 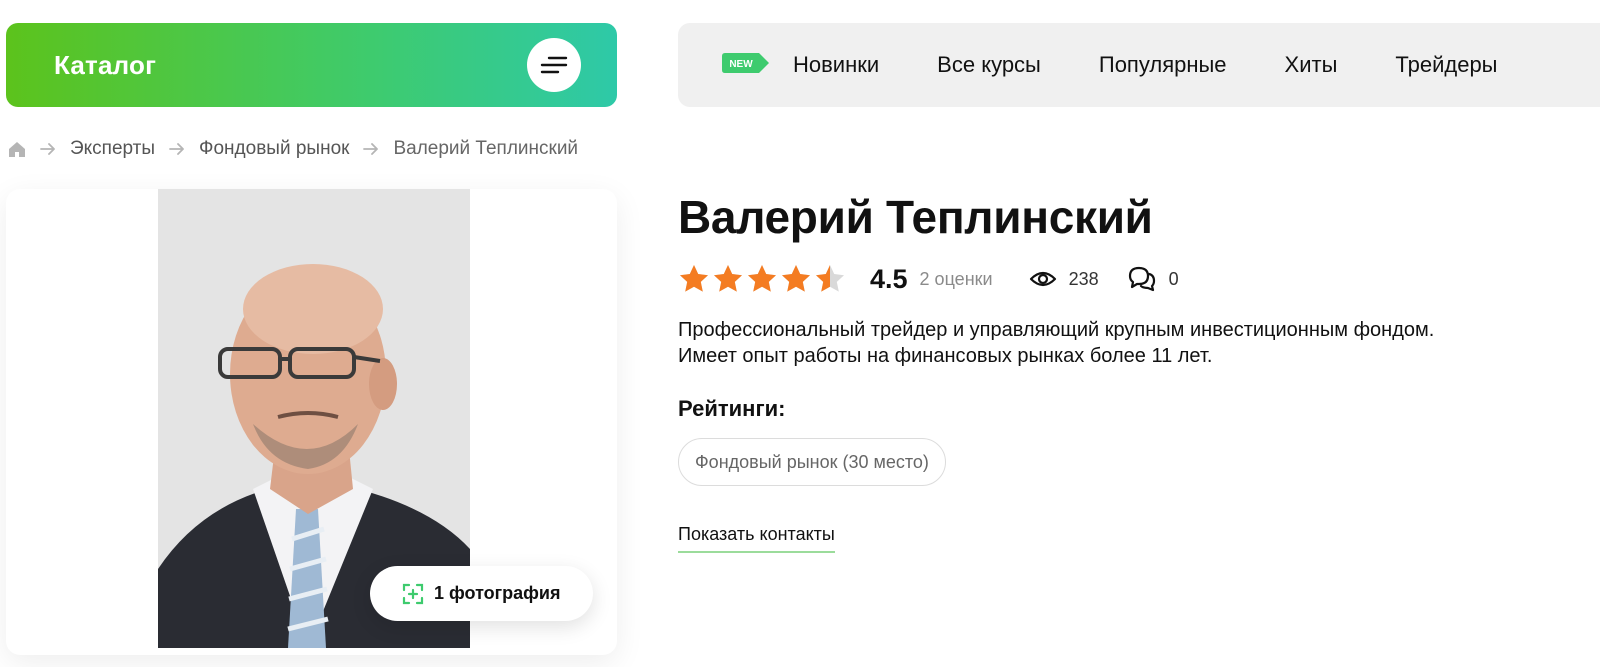 I want to click on new-badge: NEW, so click(x=746, y=65).